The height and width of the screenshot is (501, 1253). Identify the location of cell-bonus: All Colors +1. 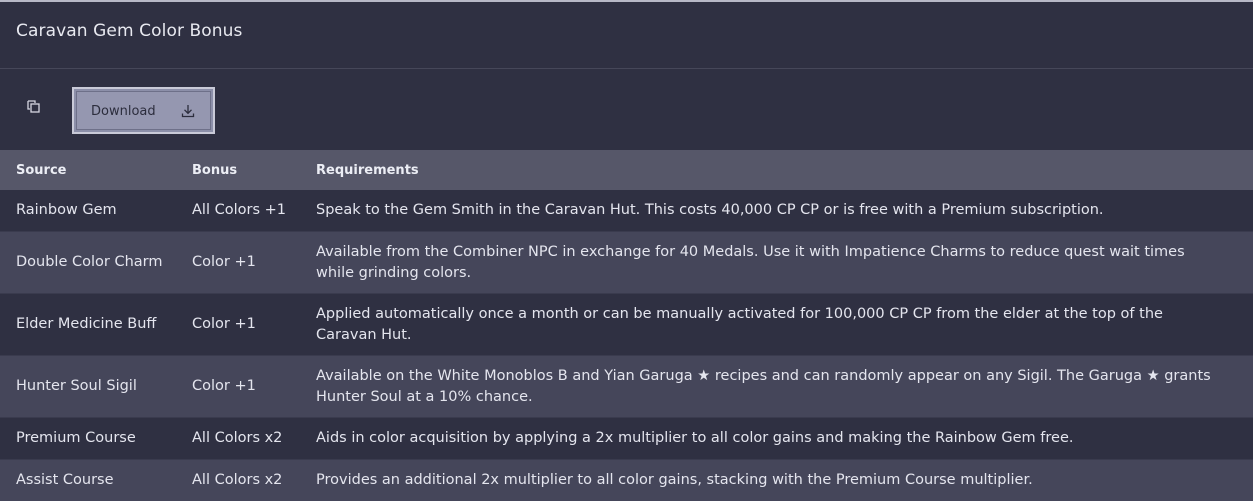
(238, 211).